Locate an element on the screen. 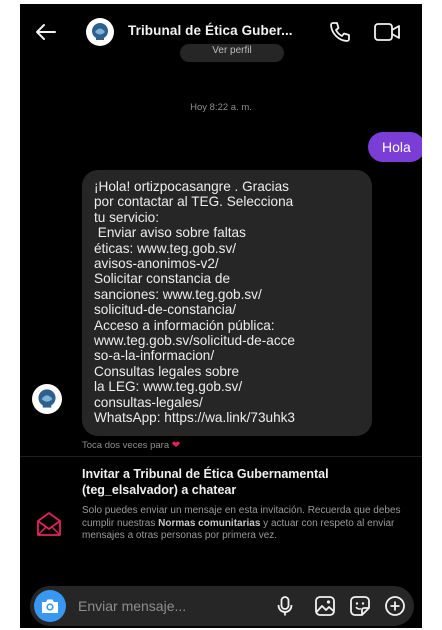  message-line: www.teg.gob.sv/solicitud-de-acce is located at coordinates (194, 341).